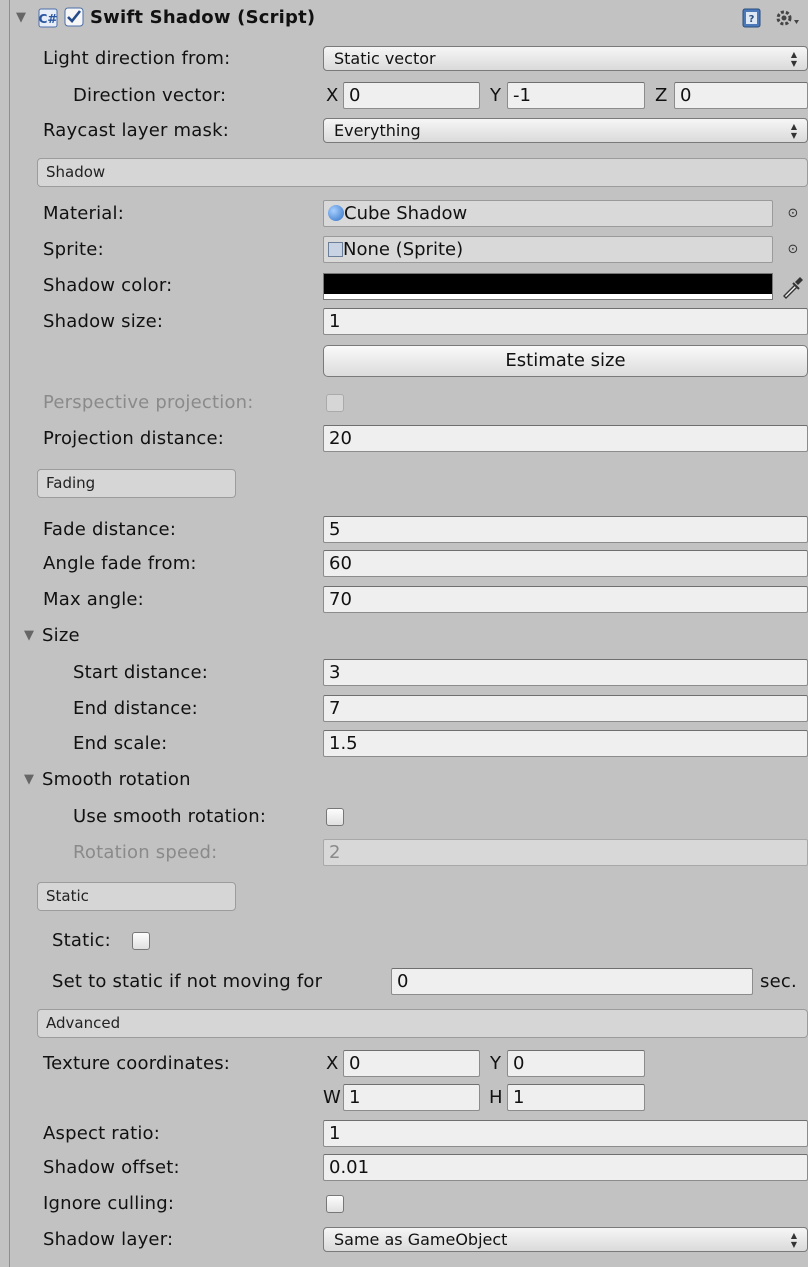  What do you see at coordinates (495, 1063) in the screenshot?
I see `tex-y-label: Y` at bounding box center [495, 1063].